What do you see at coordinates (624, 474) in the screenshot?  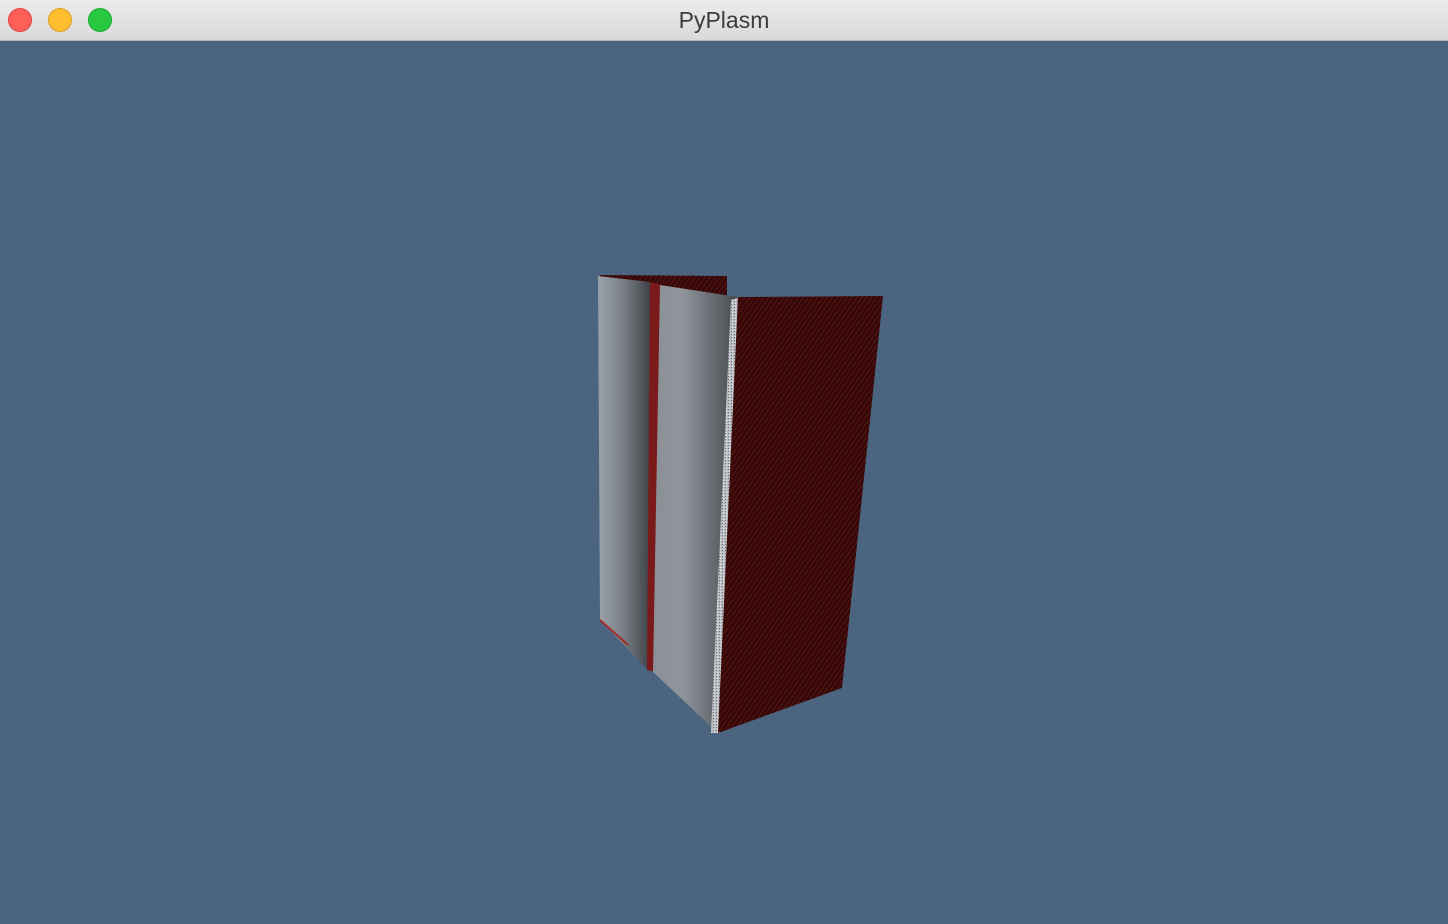 I see `left-metal-fold` at bounding box center [624, 474].